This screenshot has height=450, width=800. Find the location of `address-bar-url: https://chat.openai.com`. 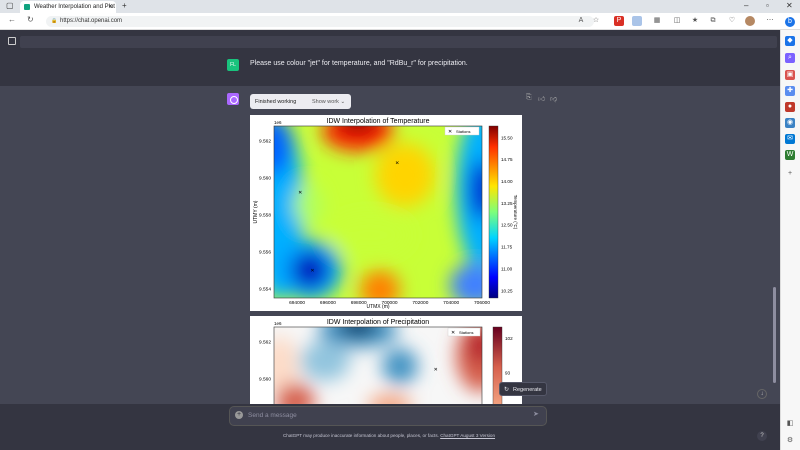

address-bar-url: https://chat.openai.com is located at coordinates (91, 21).